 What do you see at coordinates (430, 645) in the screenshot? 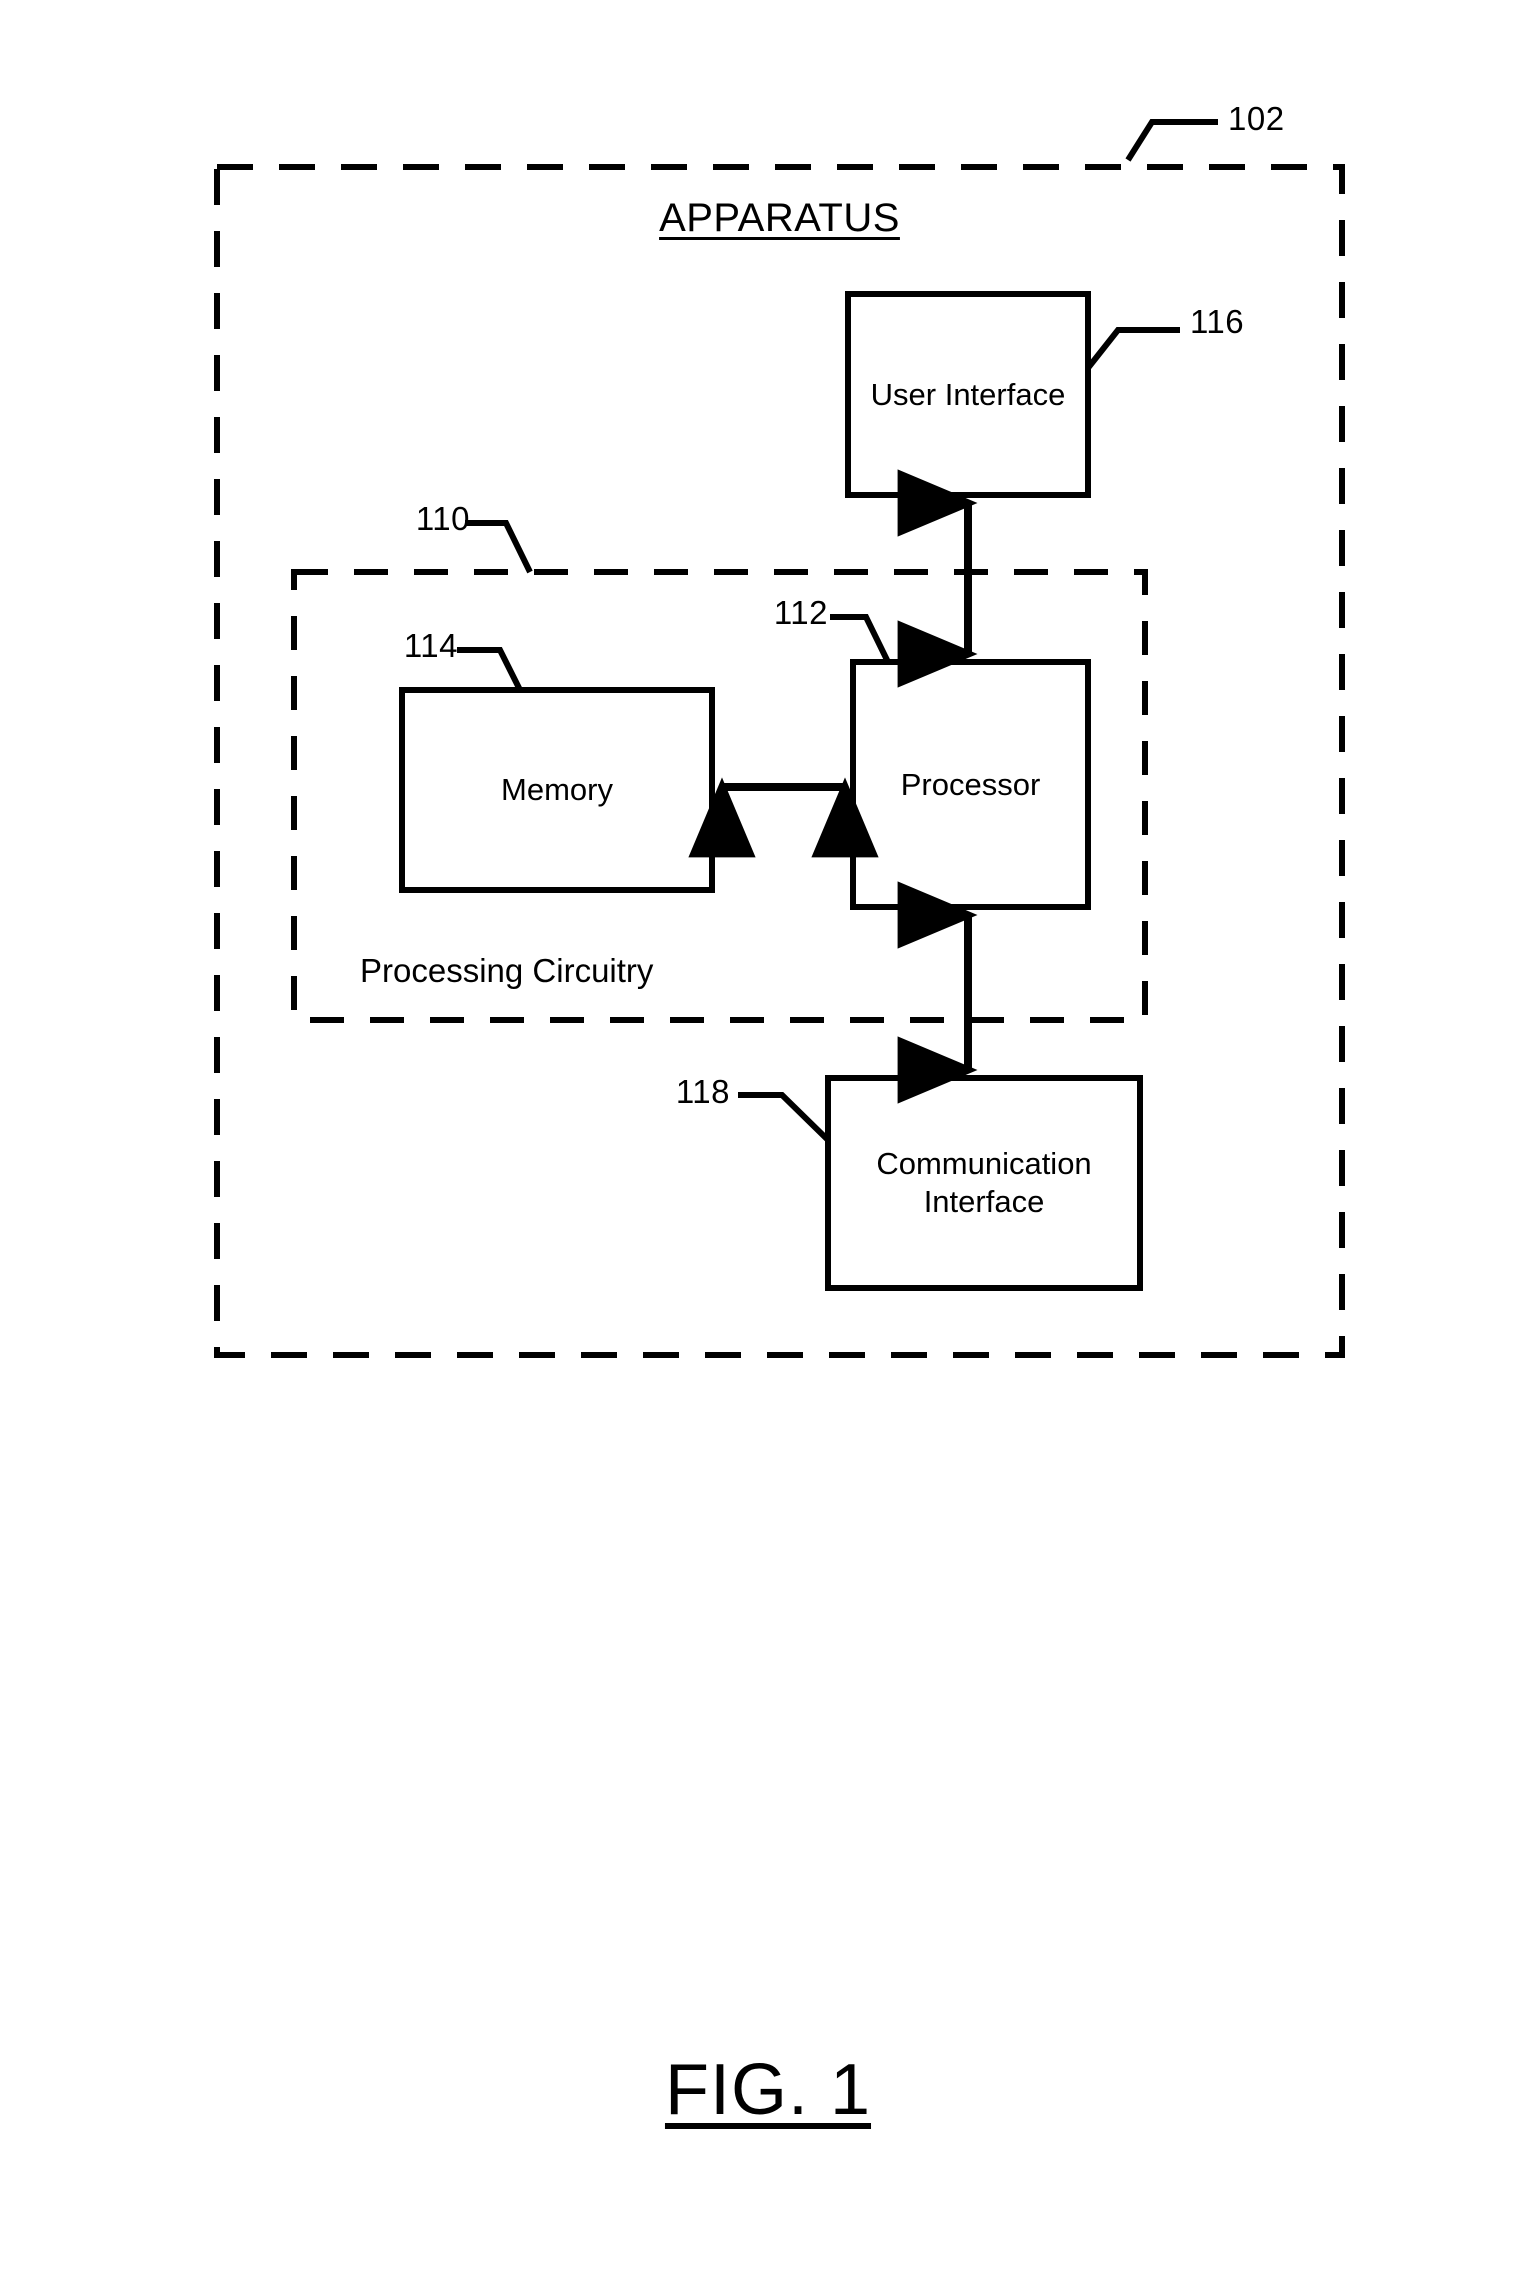
I see `reference-numeral-114: 114` at bounding box center [430, 645].